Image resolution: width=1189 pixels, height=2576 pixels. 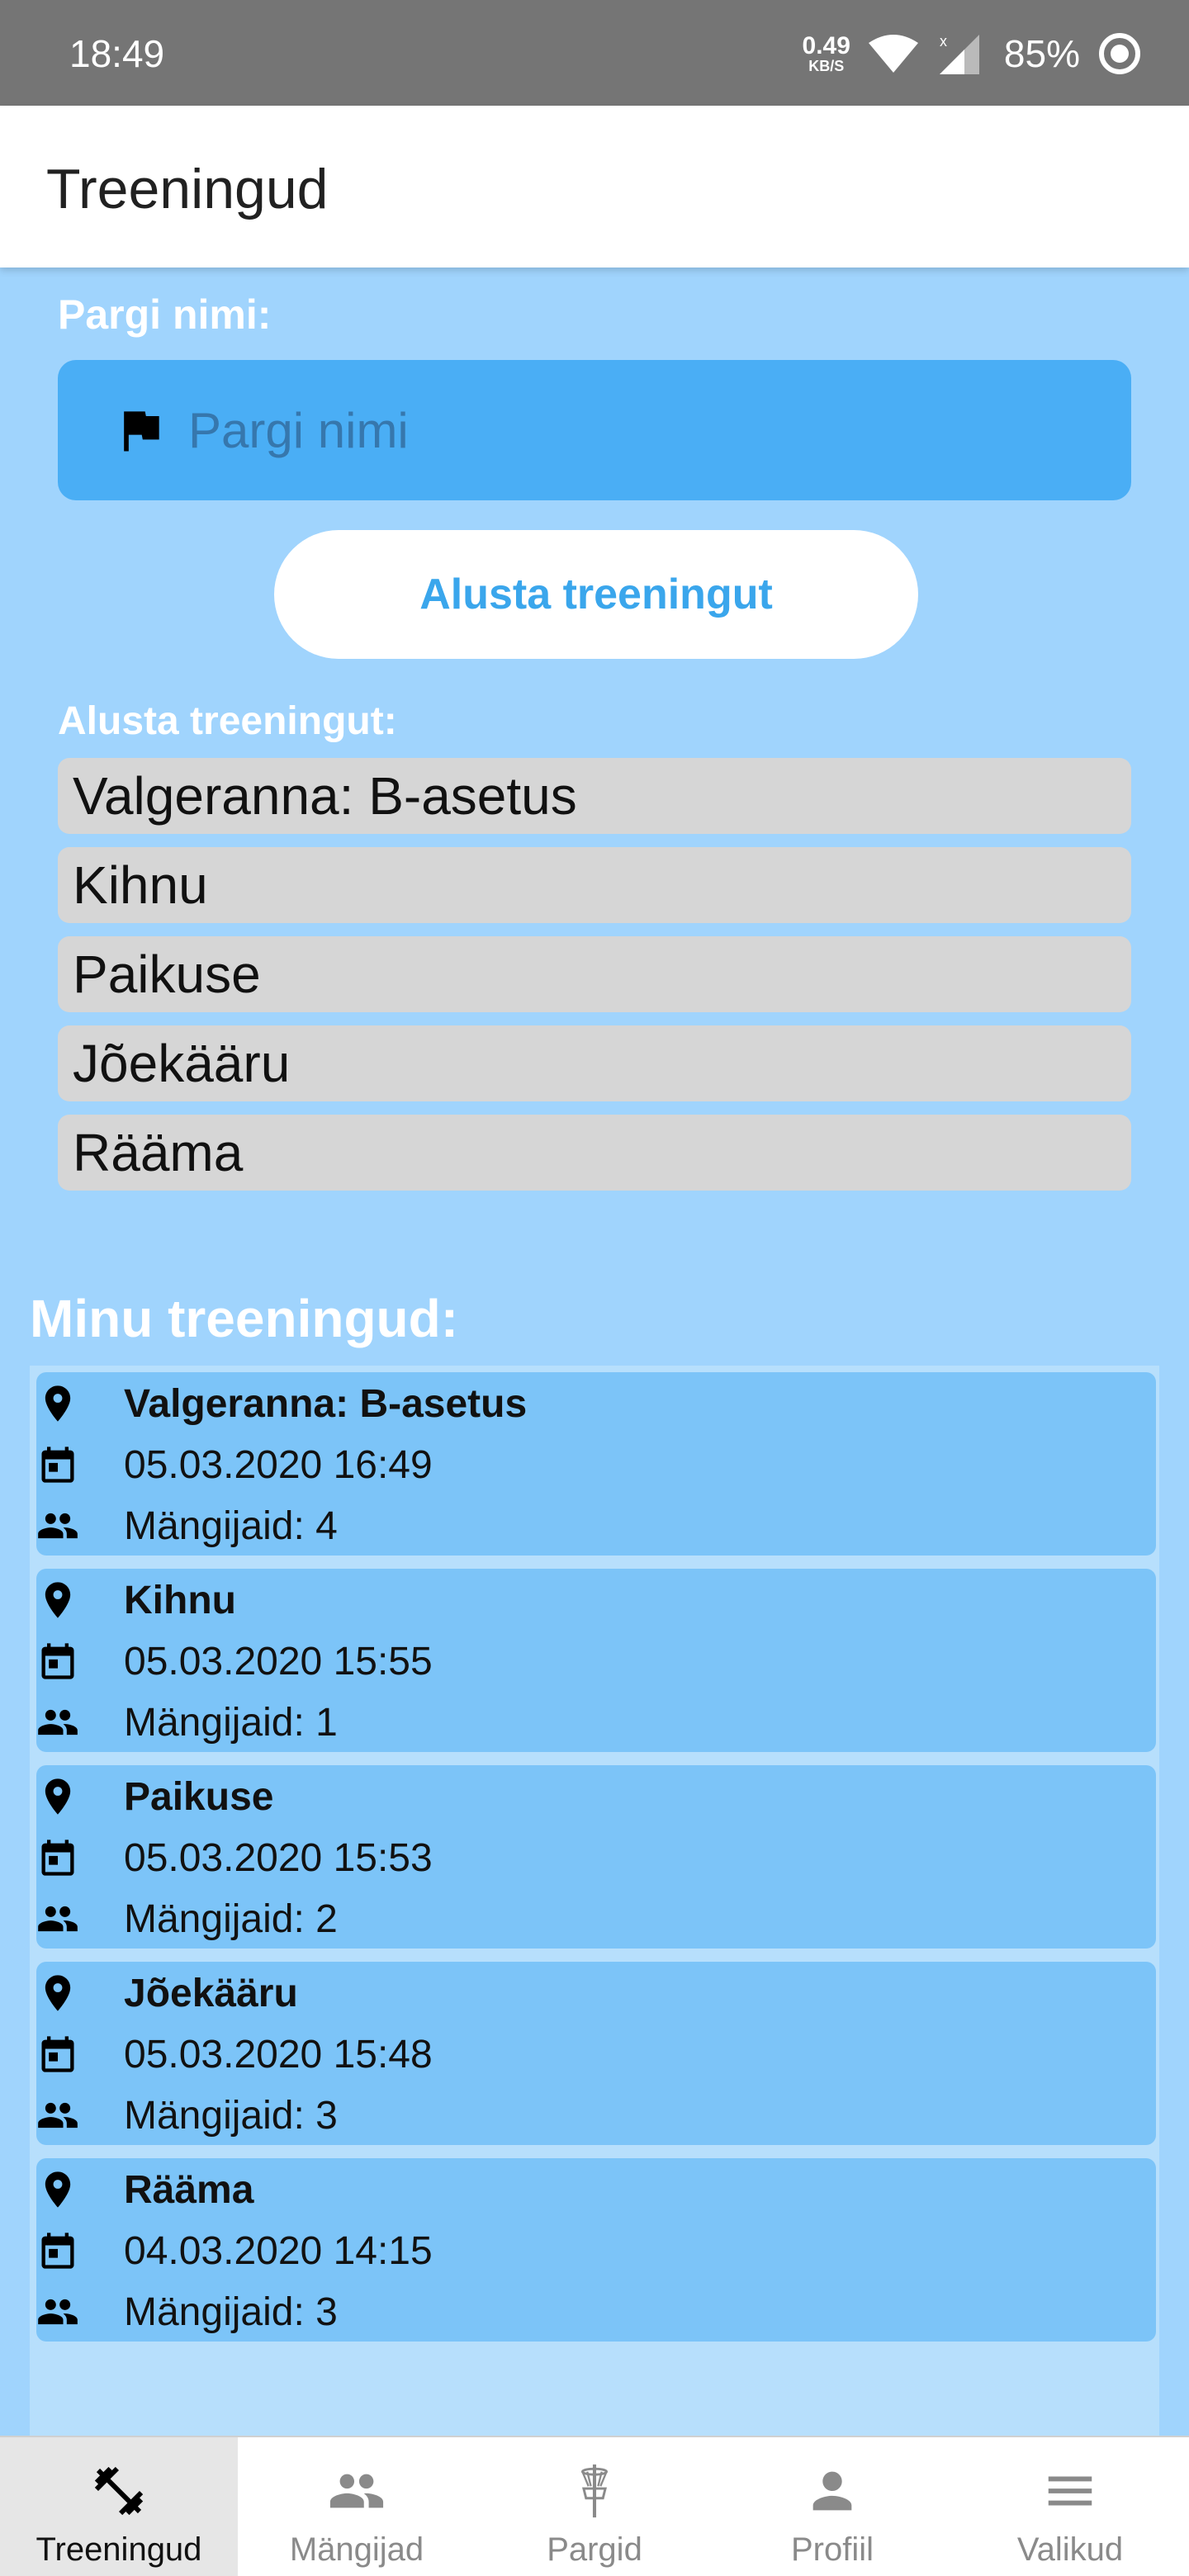 I want to click on card-date: 05.03.2020 15:48, so click(x=278, y=2054).